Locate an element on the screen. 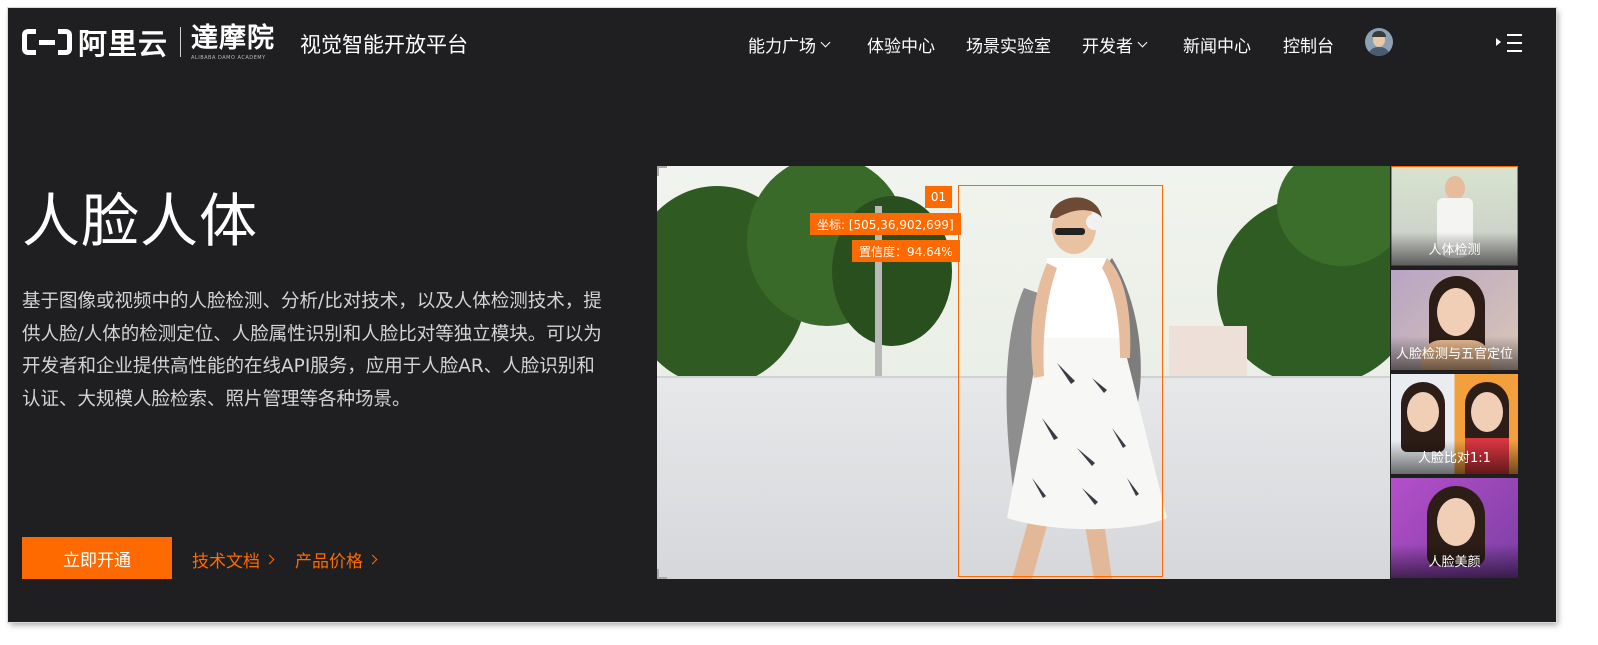 The image size is (1598, 645). tech-docs-link: 技术文档 is located at coordinates (233, 559).